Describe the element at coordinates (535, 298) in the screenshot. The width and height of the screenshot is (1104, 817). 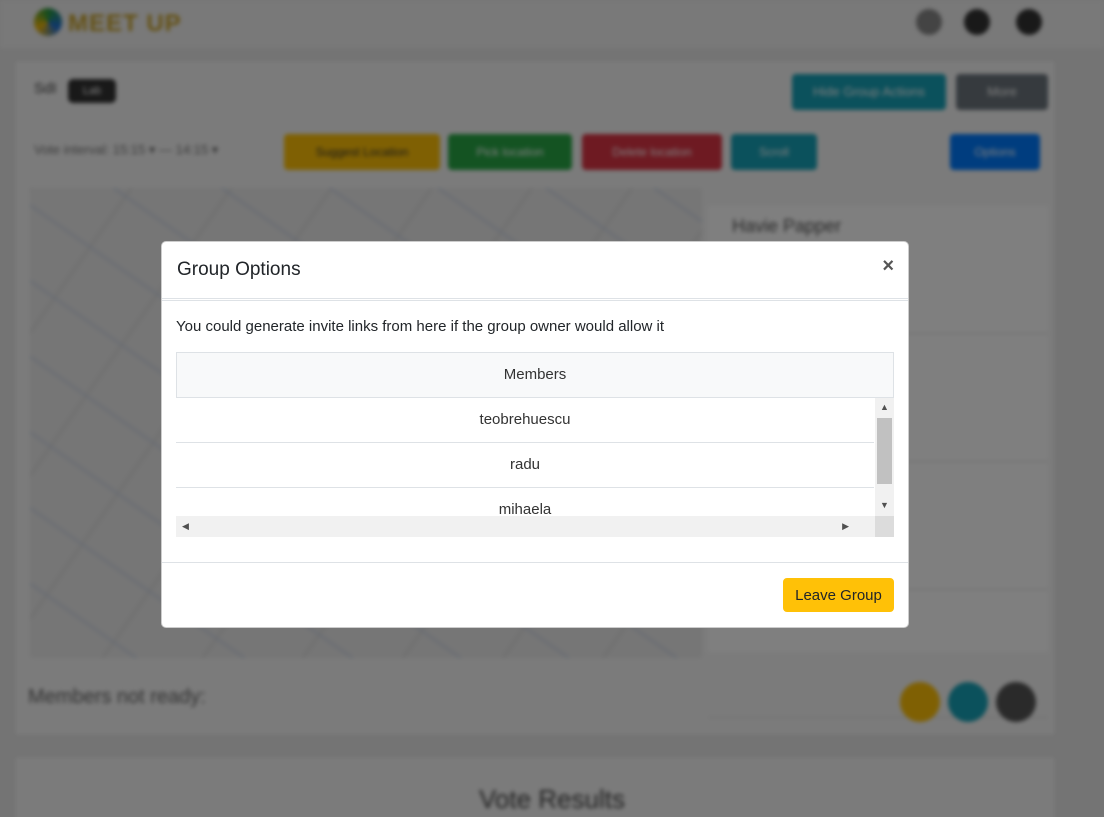
I see `header-divider` at that location.